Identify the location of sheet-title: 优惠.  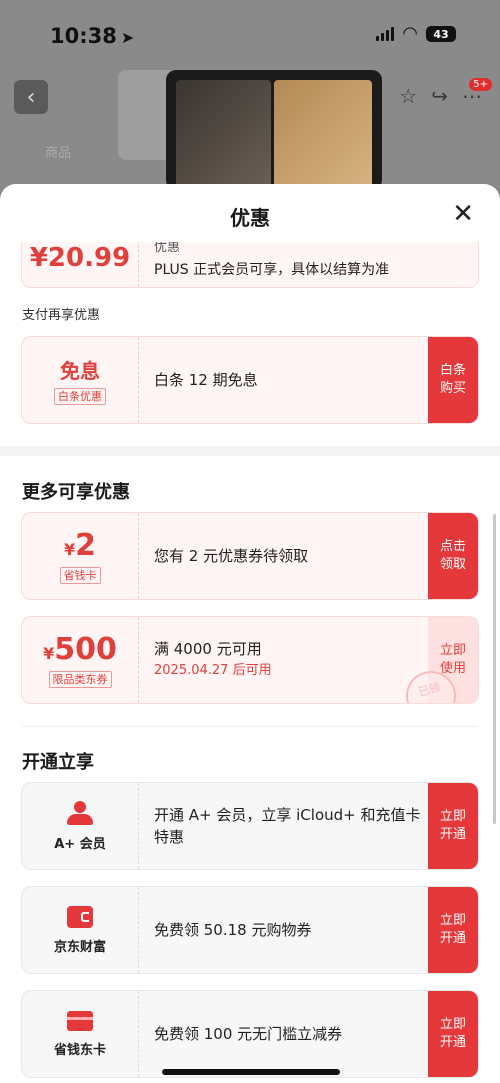
(250, 218).